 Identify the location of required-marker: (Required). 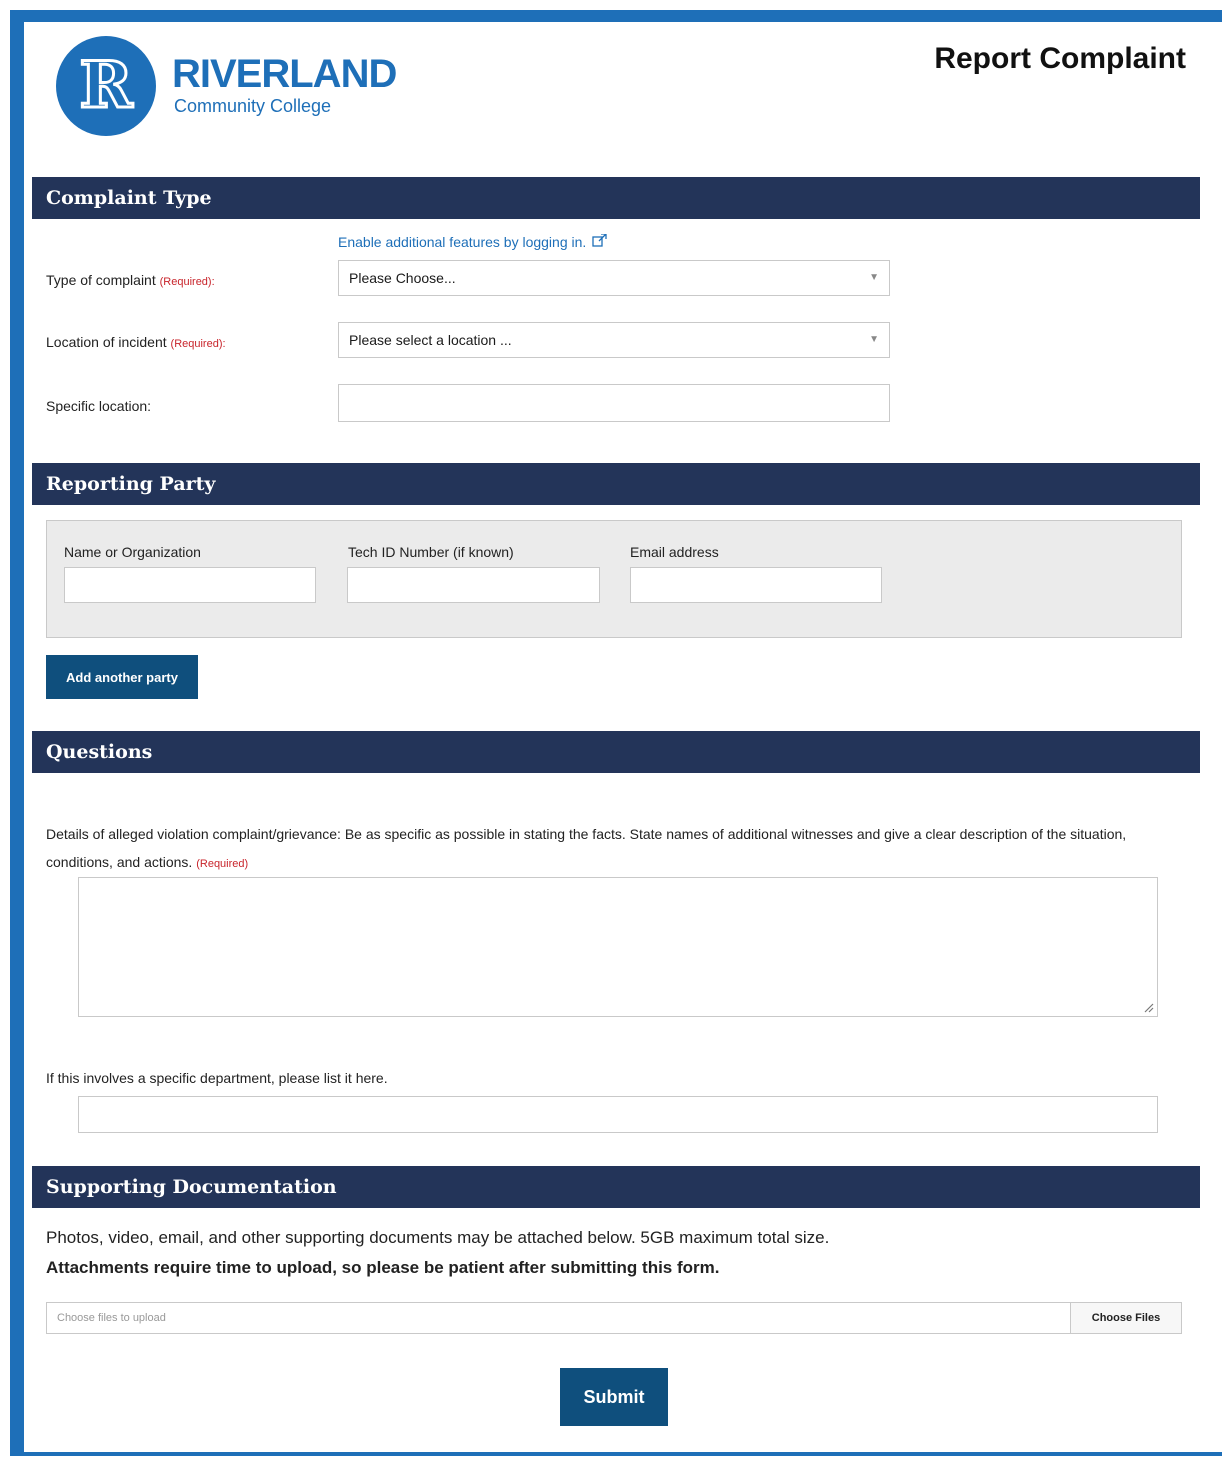
(222, 864).